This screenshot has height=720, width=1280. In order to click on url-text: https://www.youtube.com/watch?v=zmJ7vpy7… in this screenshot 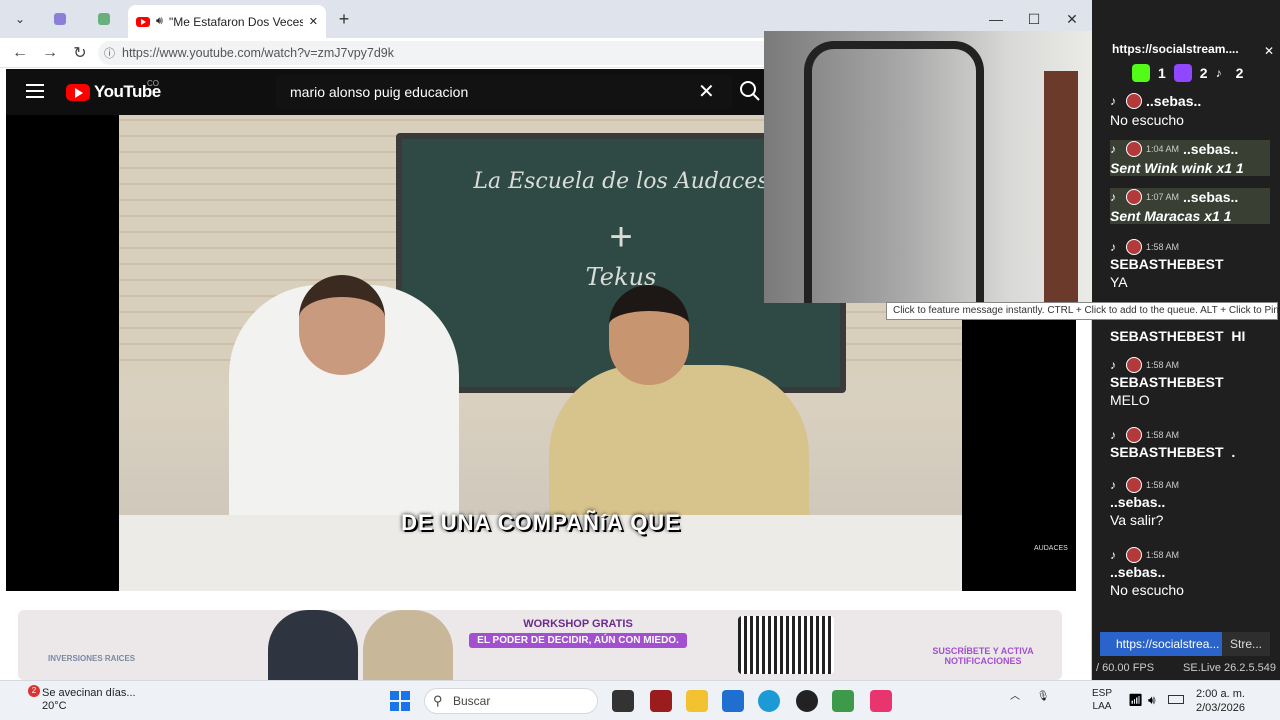, I will do `click(258, 53)`.